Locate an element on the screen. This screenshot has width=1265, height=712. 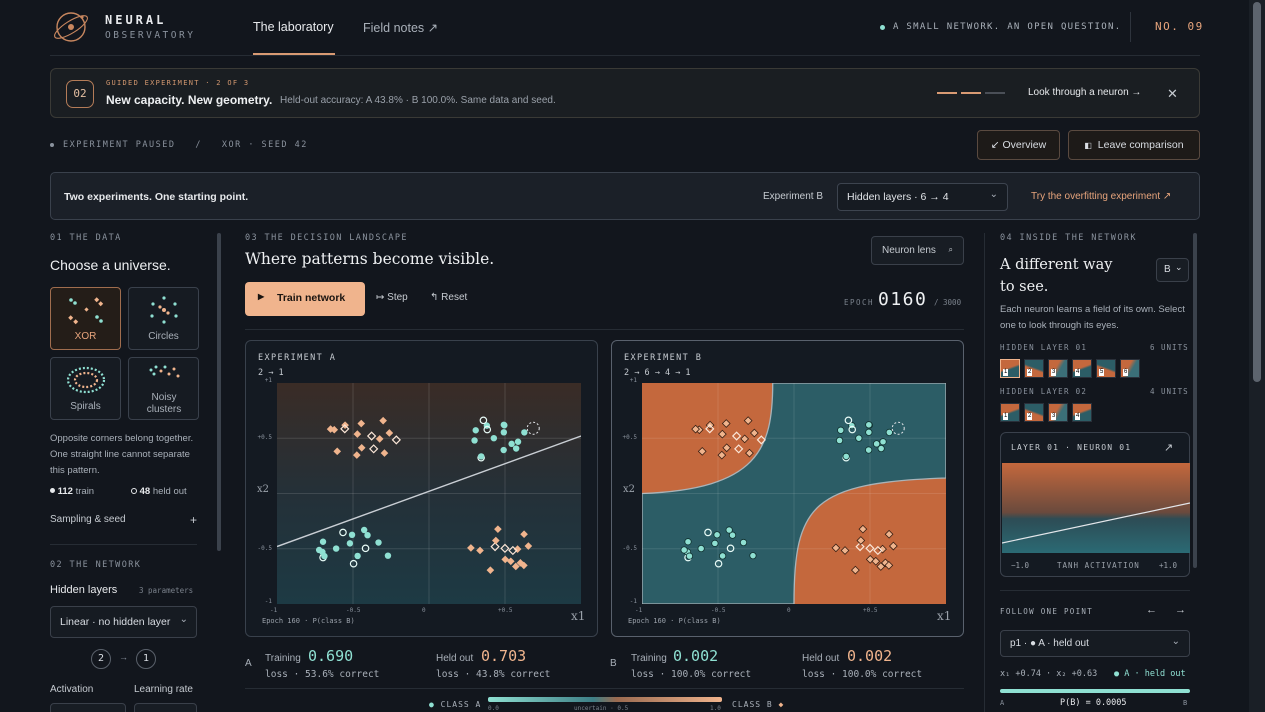
spirals-preview-icon is located at coordinates (86, 380).